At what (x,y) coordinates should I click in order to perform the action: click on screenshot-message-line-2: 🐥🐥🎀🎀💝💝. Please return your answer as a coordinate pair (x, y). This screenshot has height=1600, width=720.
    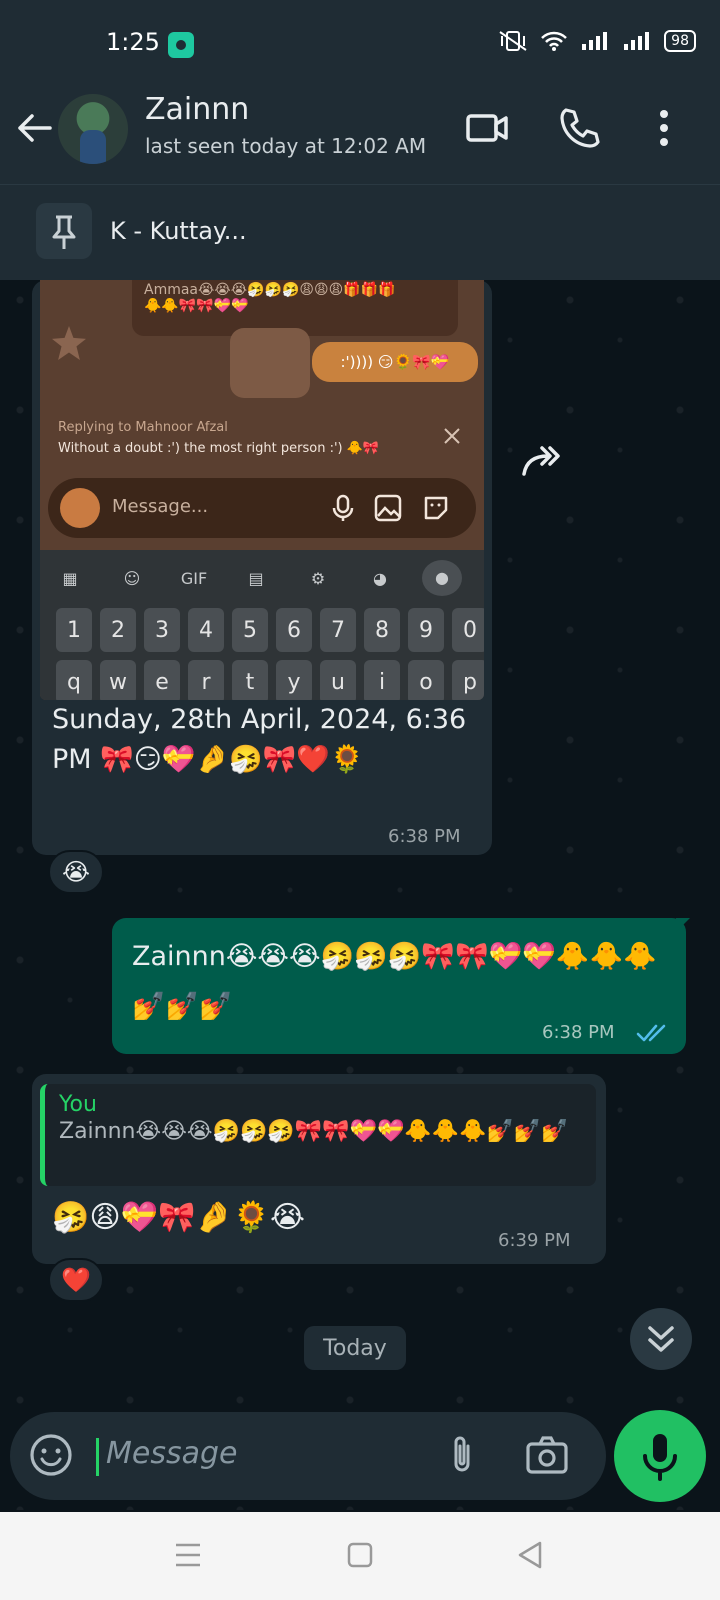
    Looking at the image, I should click on (196, 306).